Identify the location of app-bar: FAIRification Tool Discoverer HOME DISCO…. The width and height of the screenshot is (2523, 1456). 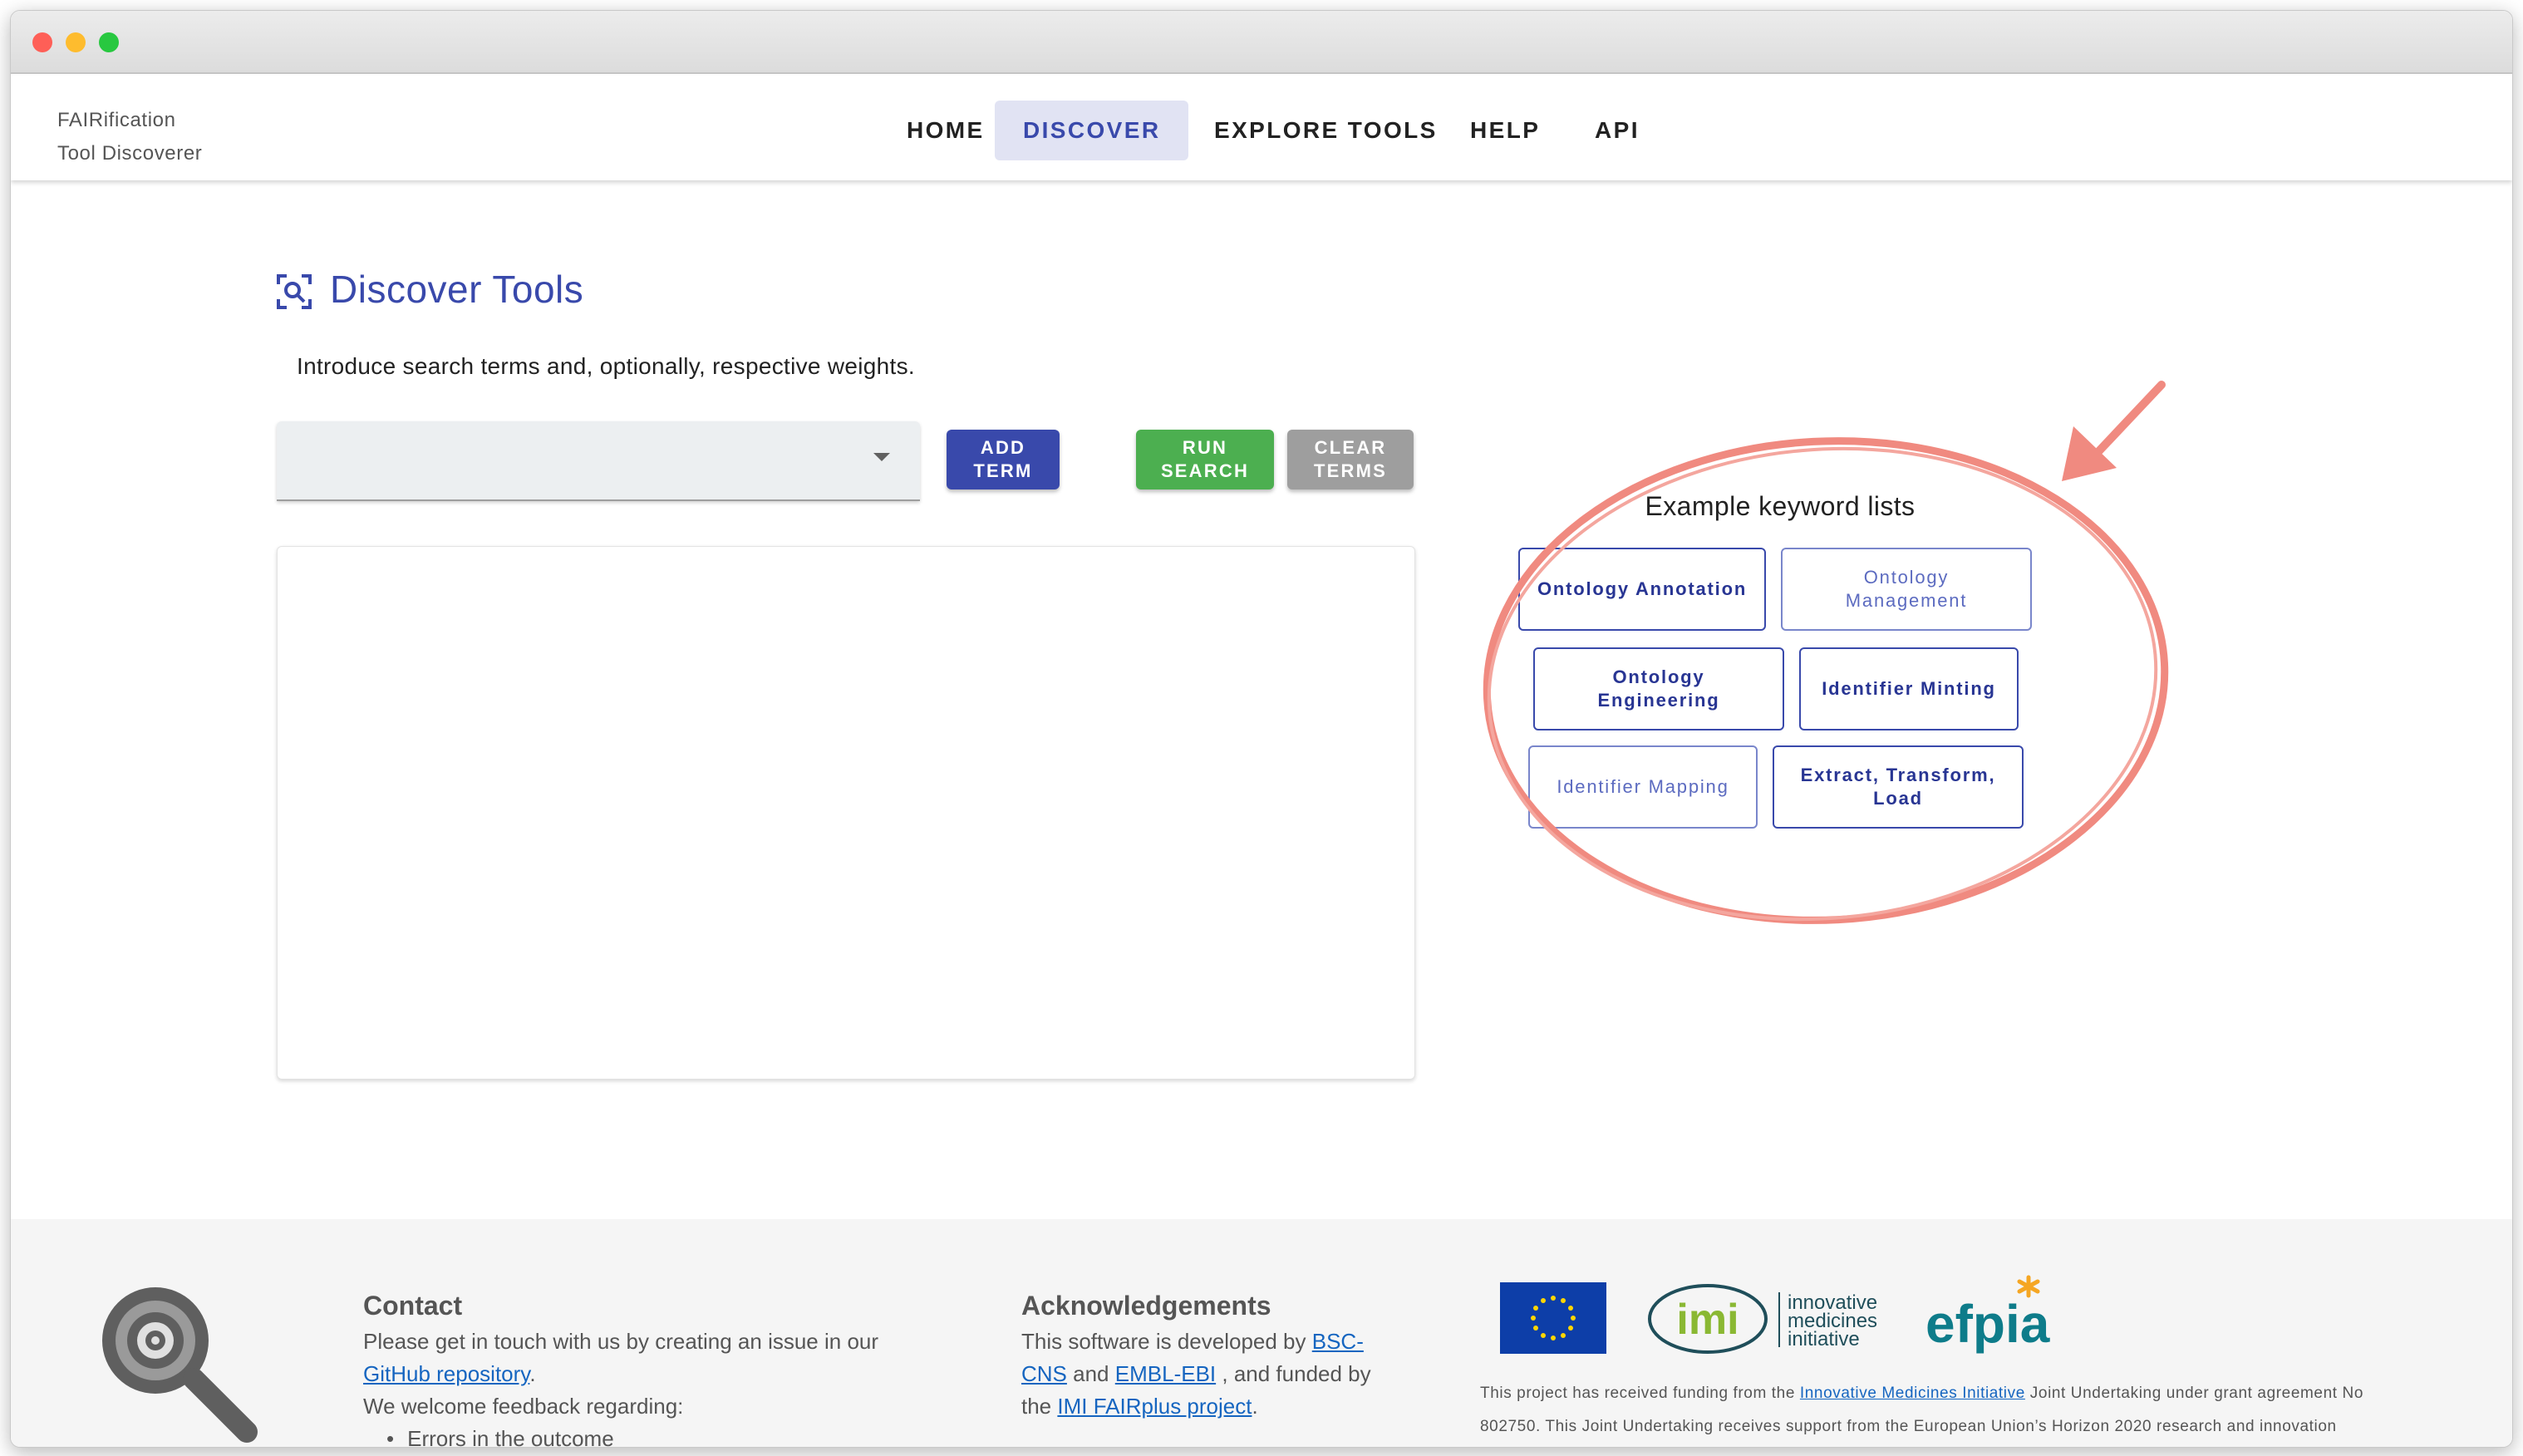
(1261, 128).